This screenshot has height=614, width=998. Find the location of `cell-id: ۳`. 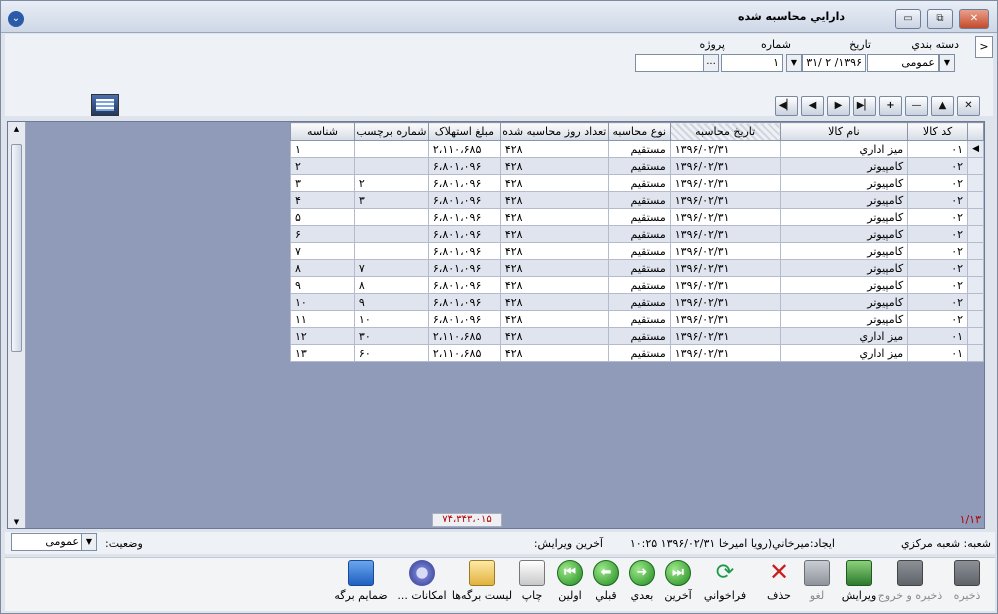

cell-id: ۳ is located at coordinates (322, 183).